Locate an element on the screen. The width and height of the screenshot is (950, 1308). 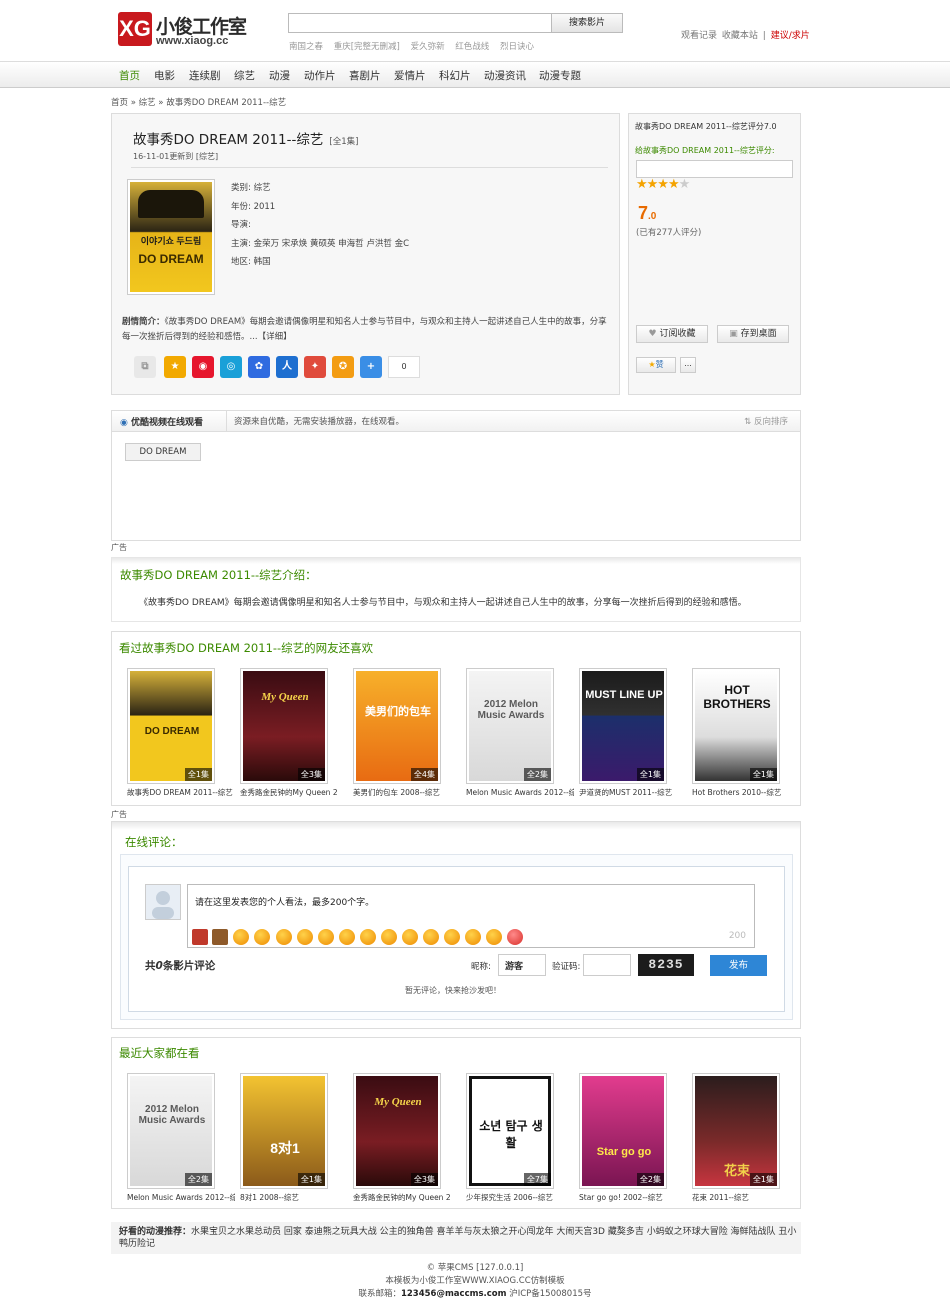
sohu-icon: ✦ is located at coordinates (315, 367).